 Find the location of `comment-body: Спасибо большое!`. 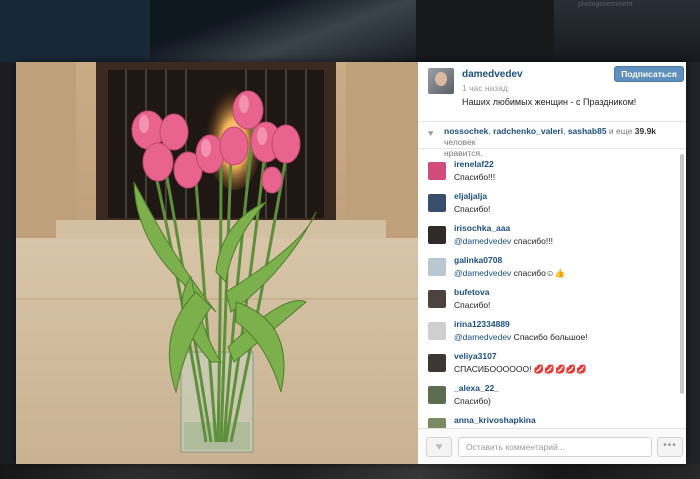

comment-body: Спасибо большое! is located at coordinates (549, 337).